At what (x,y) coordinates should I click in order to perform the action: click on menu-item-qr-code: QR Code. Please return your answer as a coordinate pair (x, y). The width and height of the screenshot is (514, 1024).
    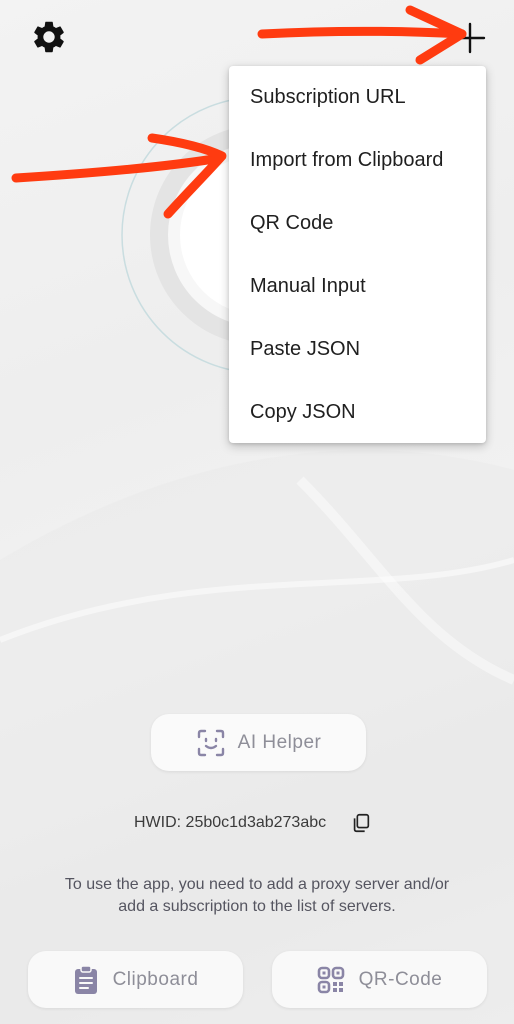
    Looking at the image, I should click on (357, 223).